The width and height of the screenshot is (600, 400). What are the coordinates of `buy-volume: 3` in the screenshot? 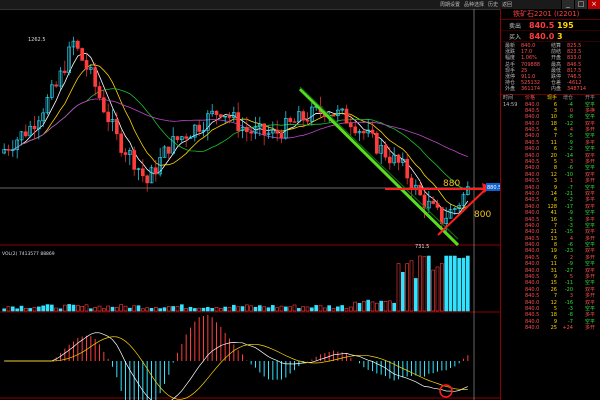 It's located at (560, 36).